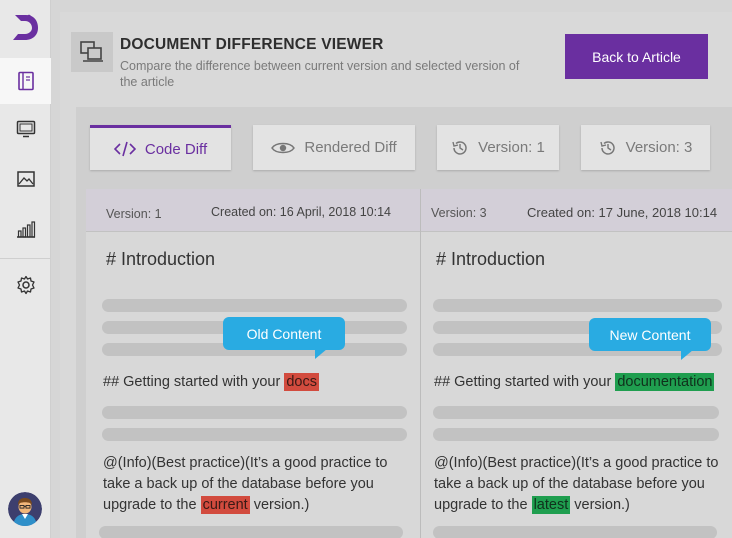  What do you see at coordinates (511, 147) in the screenshot?
I see `tab-label: Version: 1` at bounding box center [511, 147].